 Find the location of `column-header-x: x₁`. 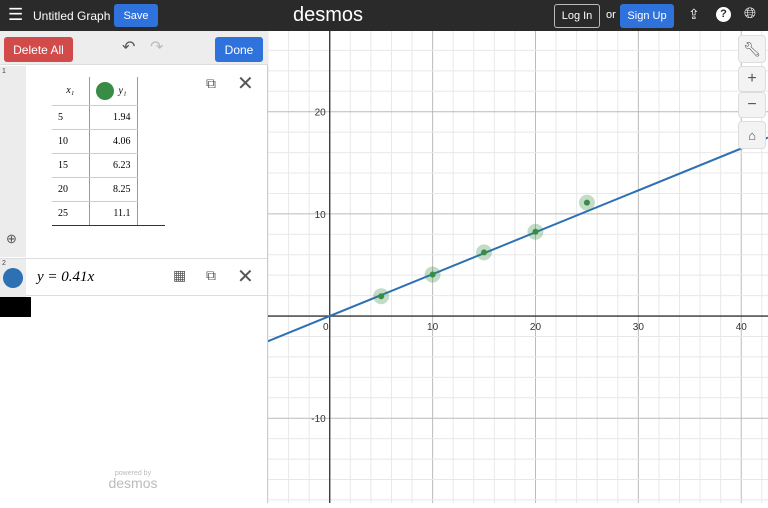

column-header-x: x₁ is located at coordinates (71, 91).